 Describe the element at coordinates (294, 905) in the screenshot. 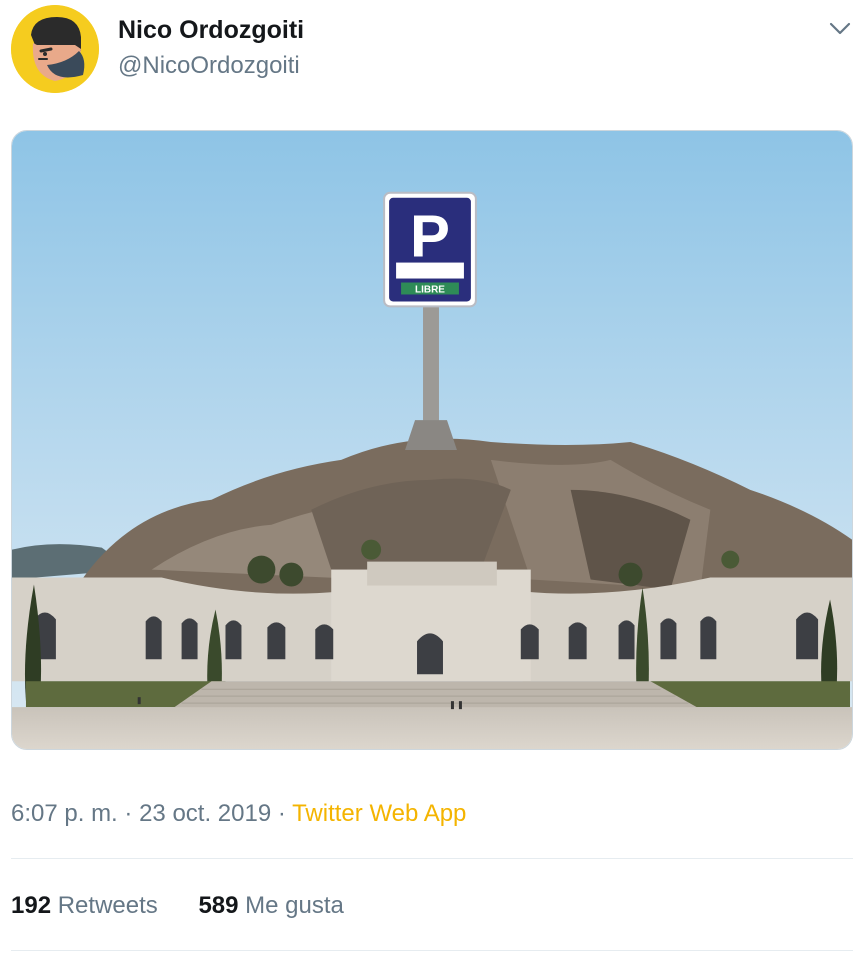

I see `likes-label: Me gusta` at that location.